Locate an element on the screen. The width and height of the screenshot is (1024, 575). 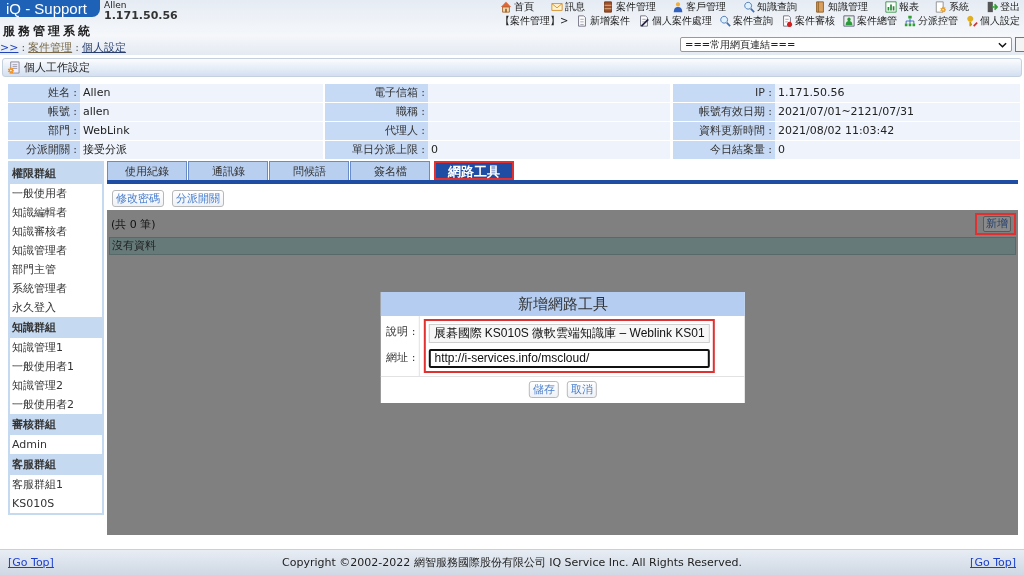
logout-icon is located at coordinates (992, 6).